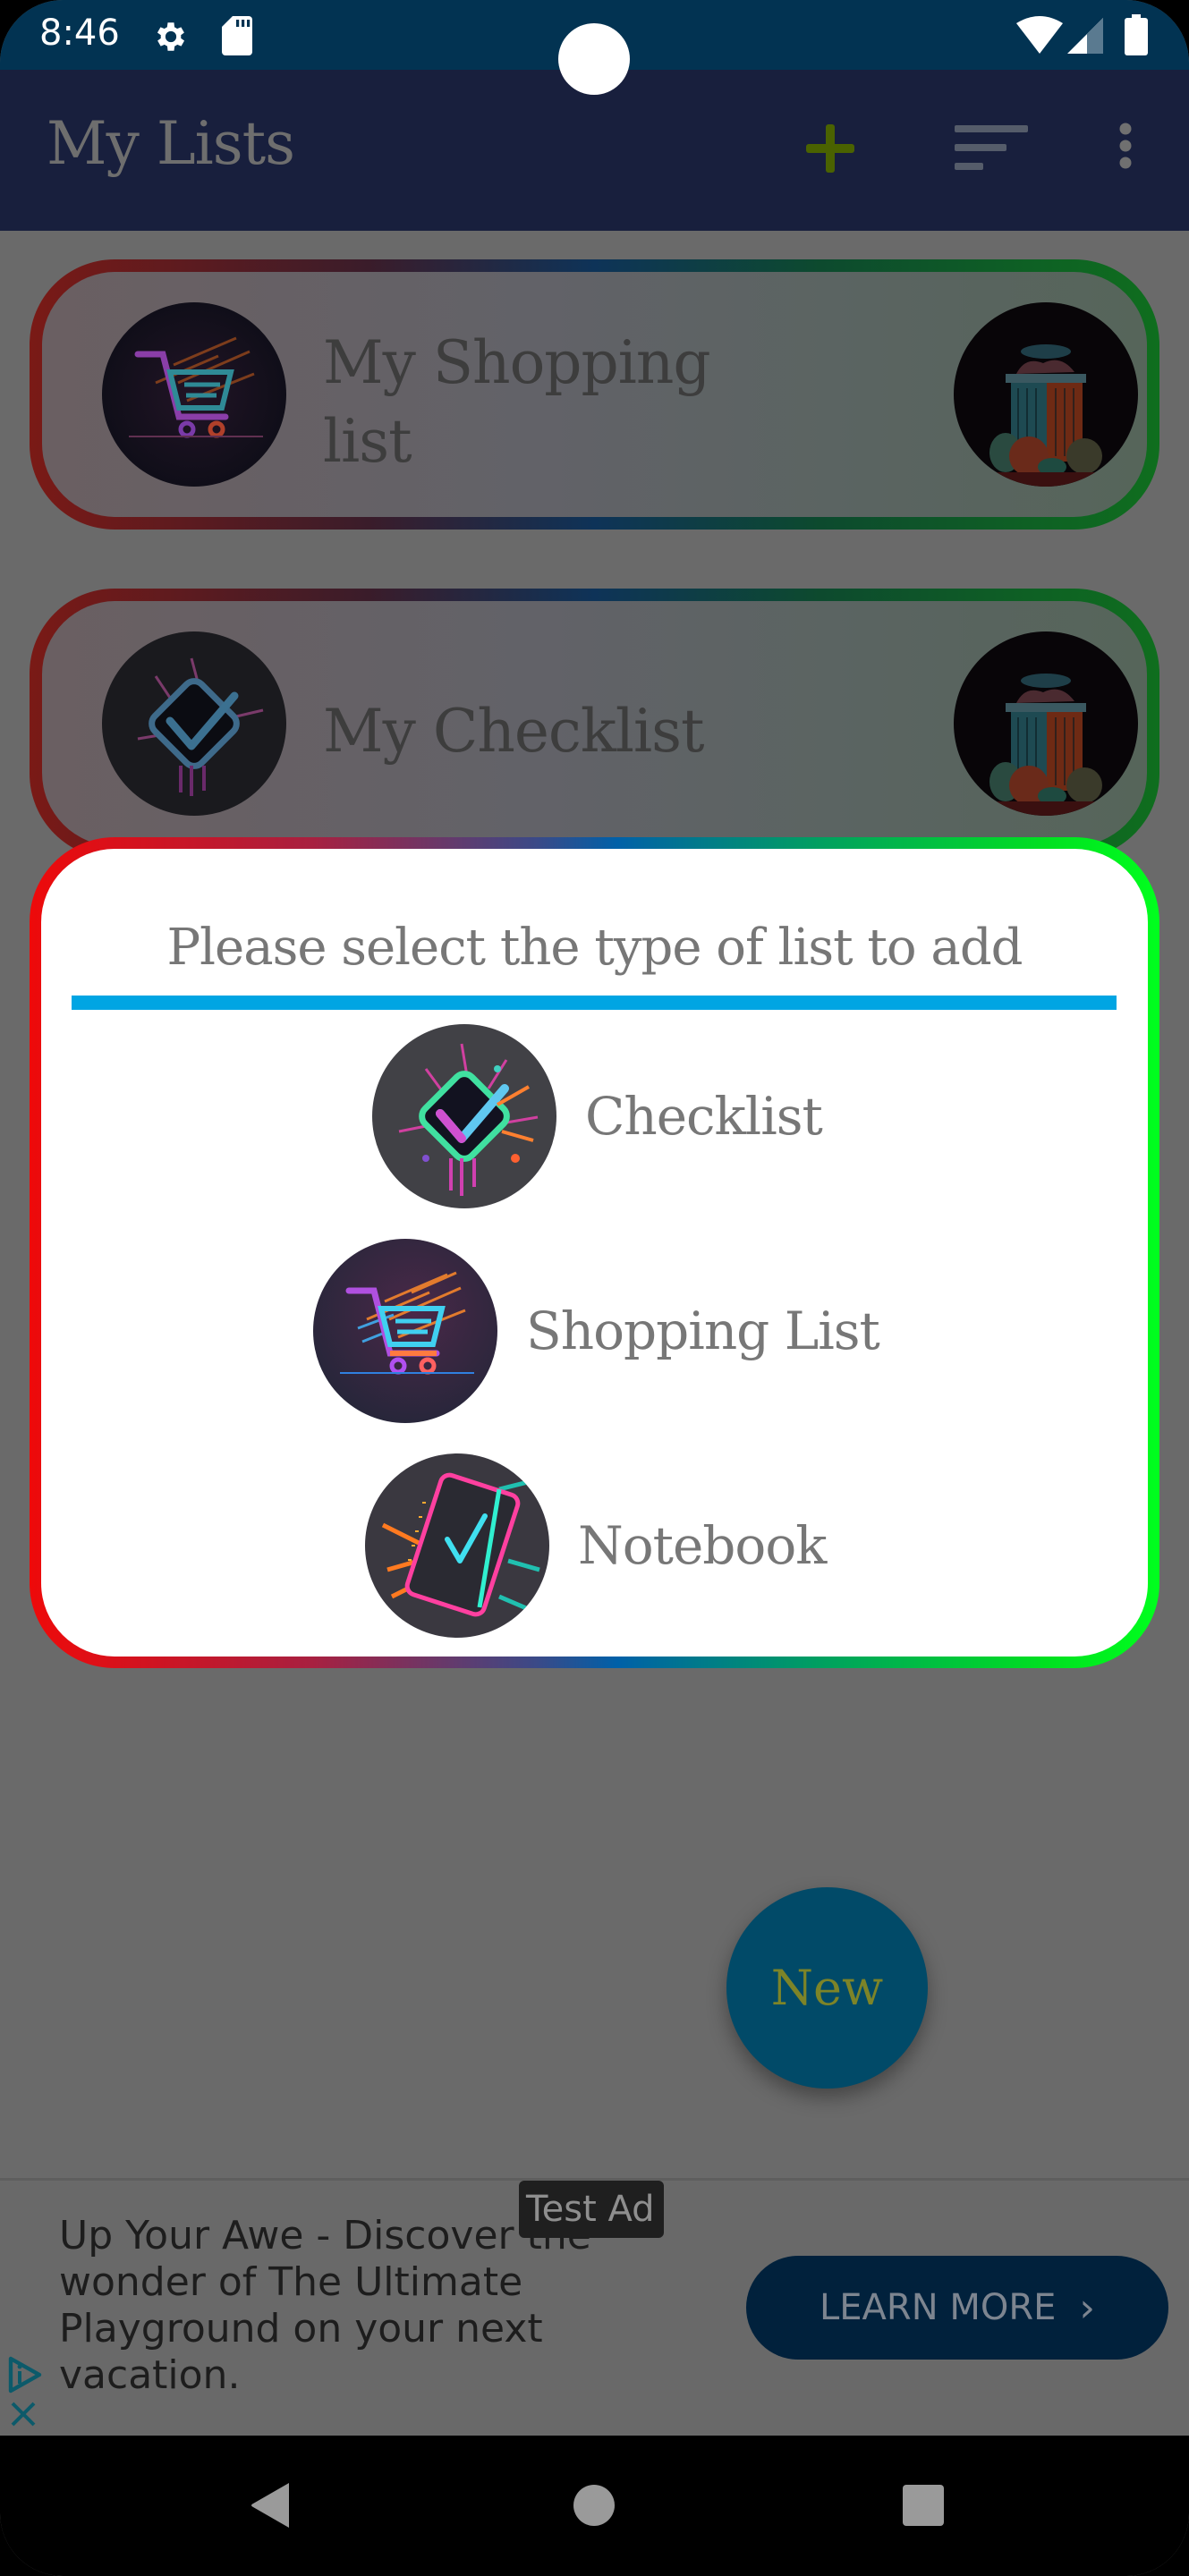 This screenshot has height=2576, width=1189. I want to click on more-vertical-icon, so click(1125, 150).